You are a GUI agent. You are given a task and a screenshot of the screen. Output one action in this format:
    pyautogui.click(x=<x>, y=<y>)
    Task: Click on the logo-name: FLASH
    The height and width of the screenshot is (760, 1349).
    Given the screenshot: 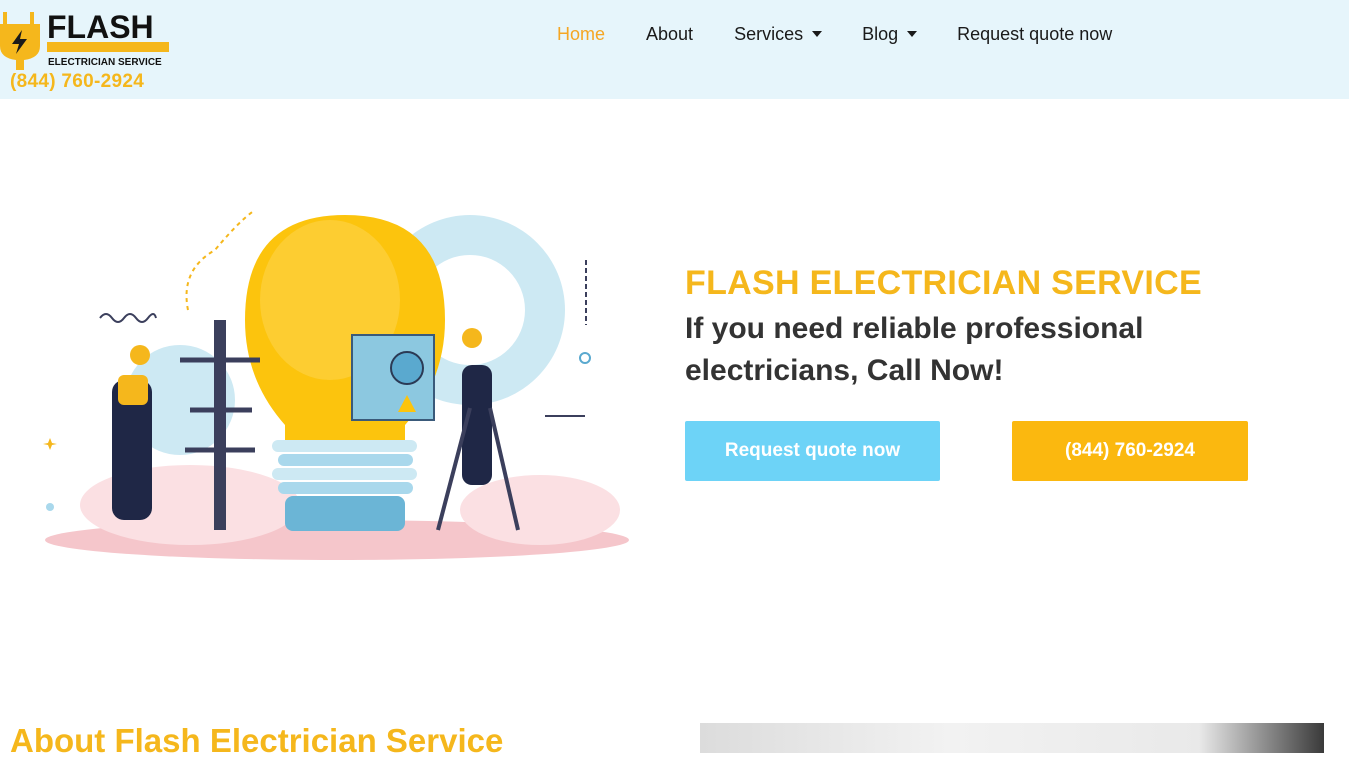 What is the action you would take?
    pyautogui.click(x=100, y=27)
    